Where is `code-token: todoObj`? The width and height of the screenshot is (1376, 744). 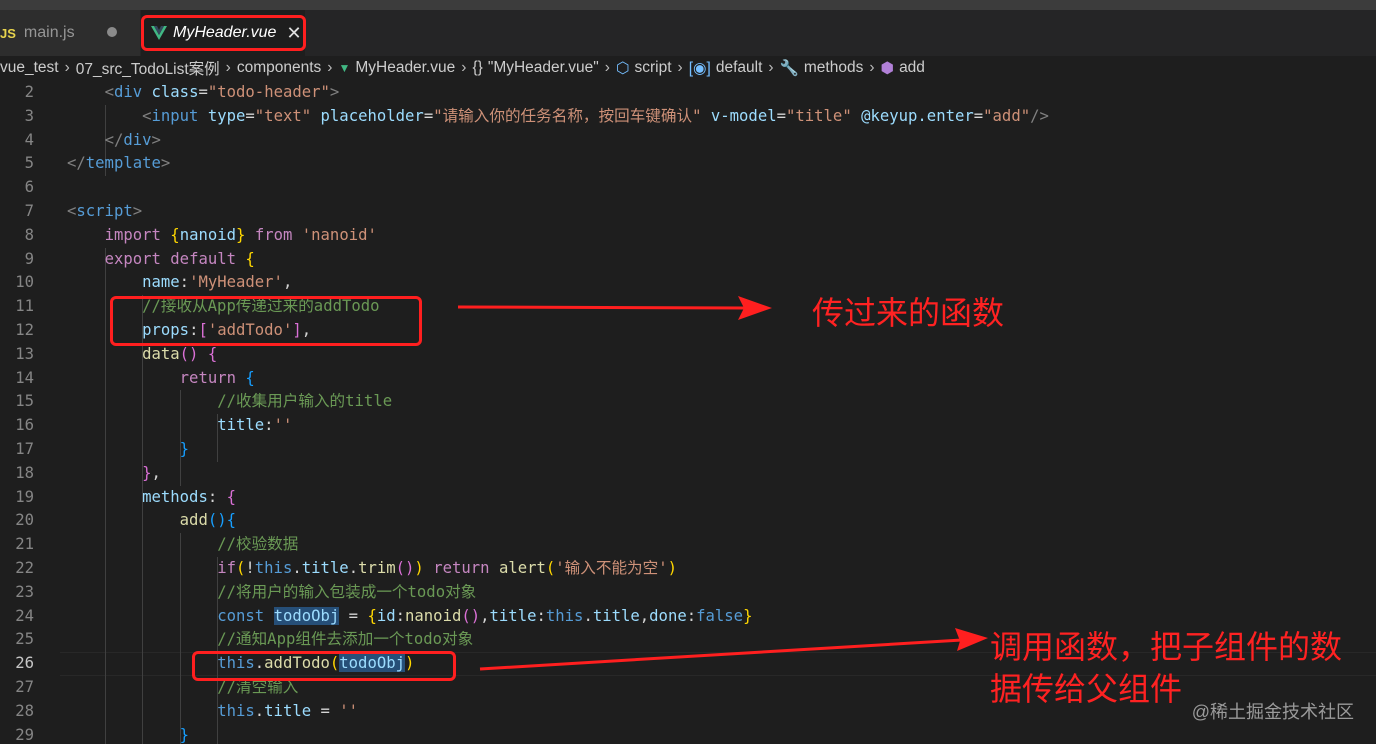
code-token: todoObj is located at coordinates (306, 615).